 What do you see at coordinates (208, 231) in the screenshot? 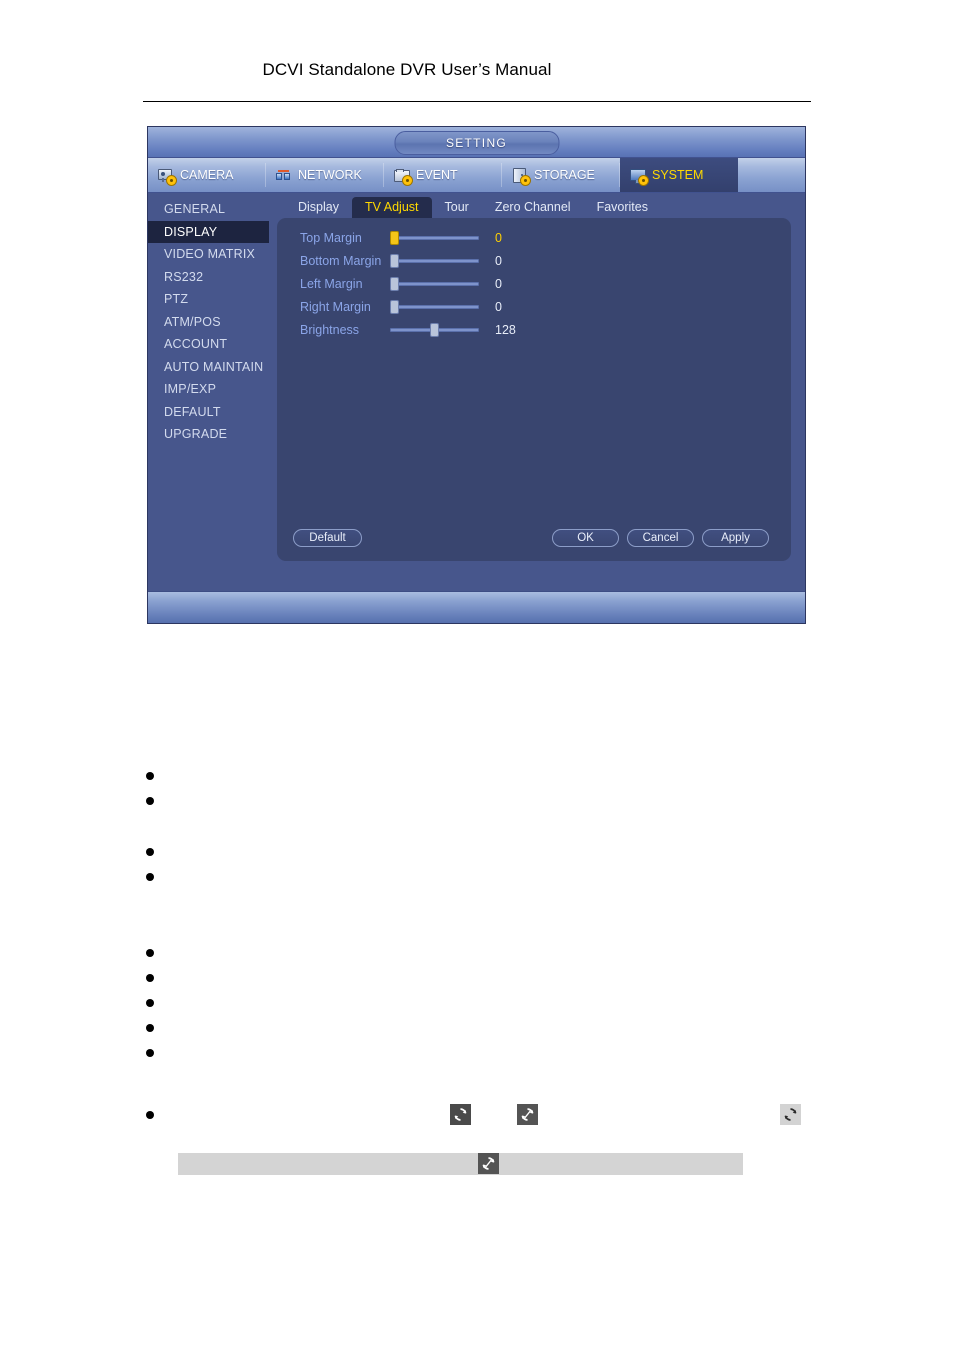
I see `sidebar-item-display: DISPLAY` at bounding box center [208, 231].